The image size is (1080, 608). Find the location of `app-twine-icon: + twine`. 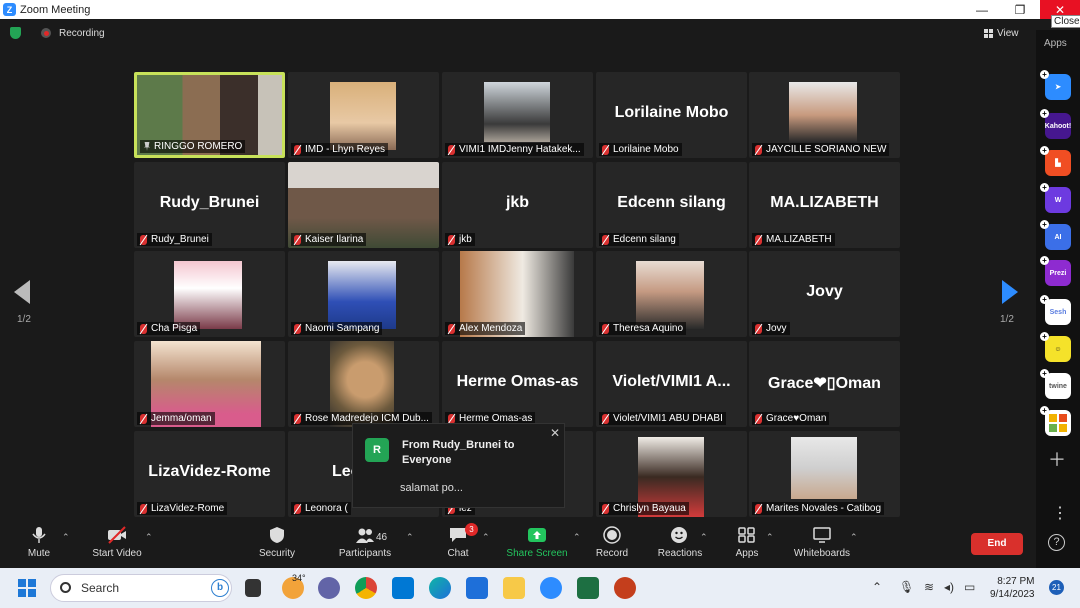

app-twine-icon: + twine is located at coordinates (1055, 384).